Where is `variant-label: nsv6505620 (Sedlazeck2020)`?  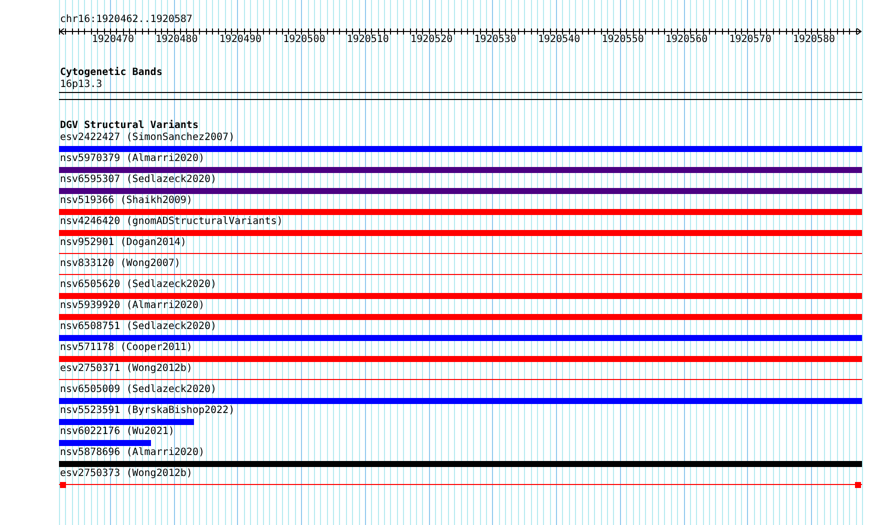 variant-label: nsv6505620 (Sedlazeck2020) is located at coordinates (460, 285).